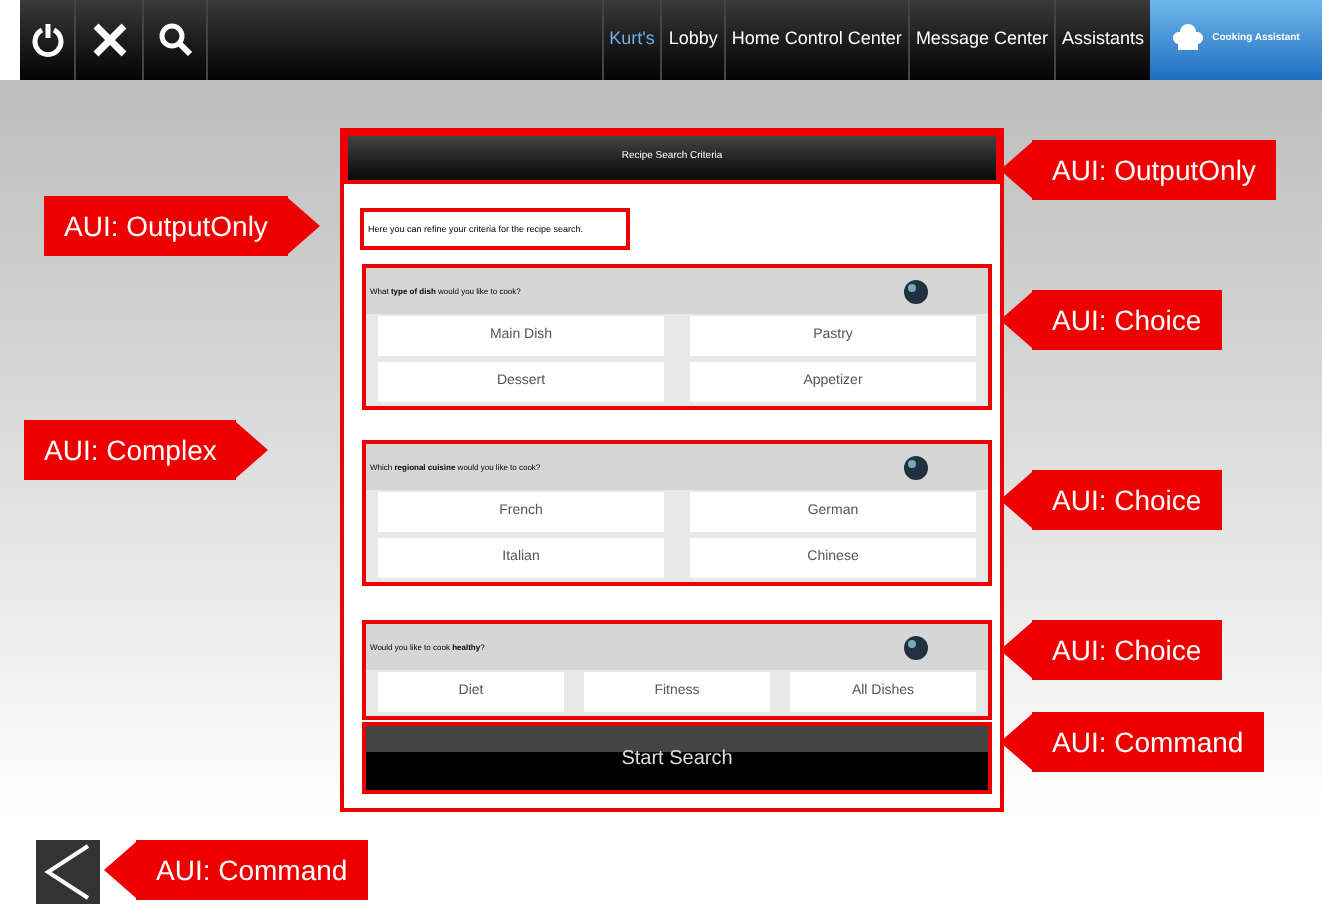  Describe the element at coordinates (47, 40) in the screenshot. I see `power-icon` at that location.